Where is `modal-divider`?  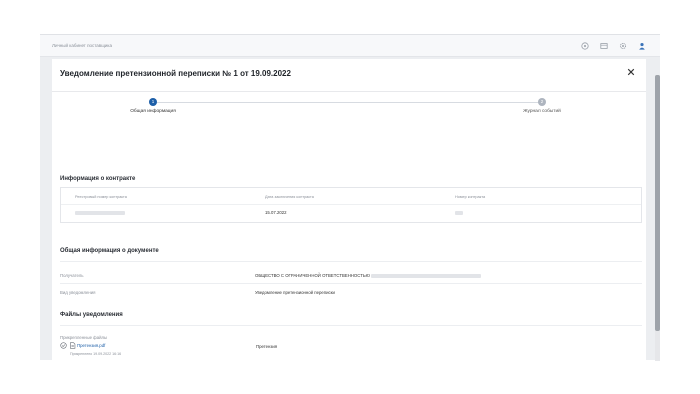 modal-divider is located at coordinates (349, 91).